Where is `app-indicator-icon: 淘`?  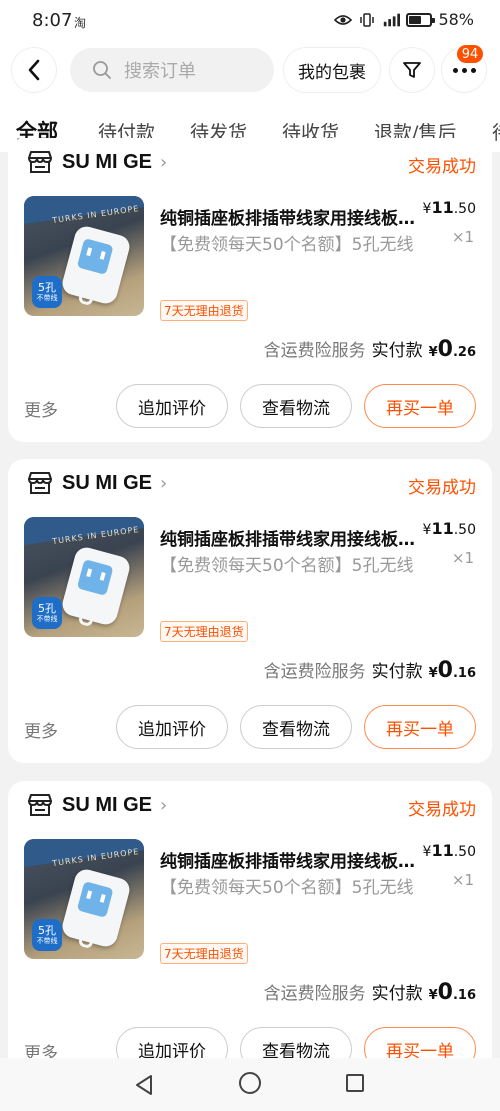
app-indicator-icon: 淘 is located at coordinates (80, 23).